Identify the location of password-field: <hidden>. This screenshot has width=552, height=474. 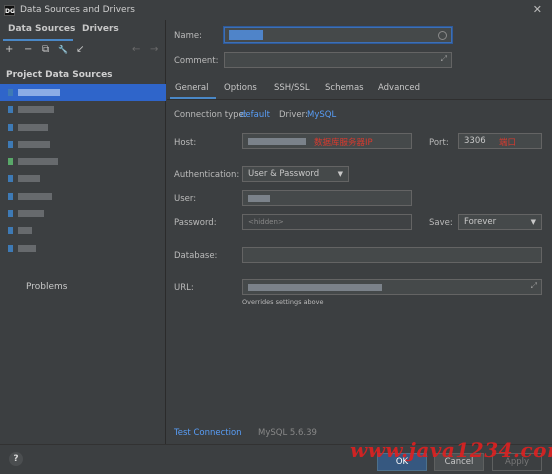
(327, 222).